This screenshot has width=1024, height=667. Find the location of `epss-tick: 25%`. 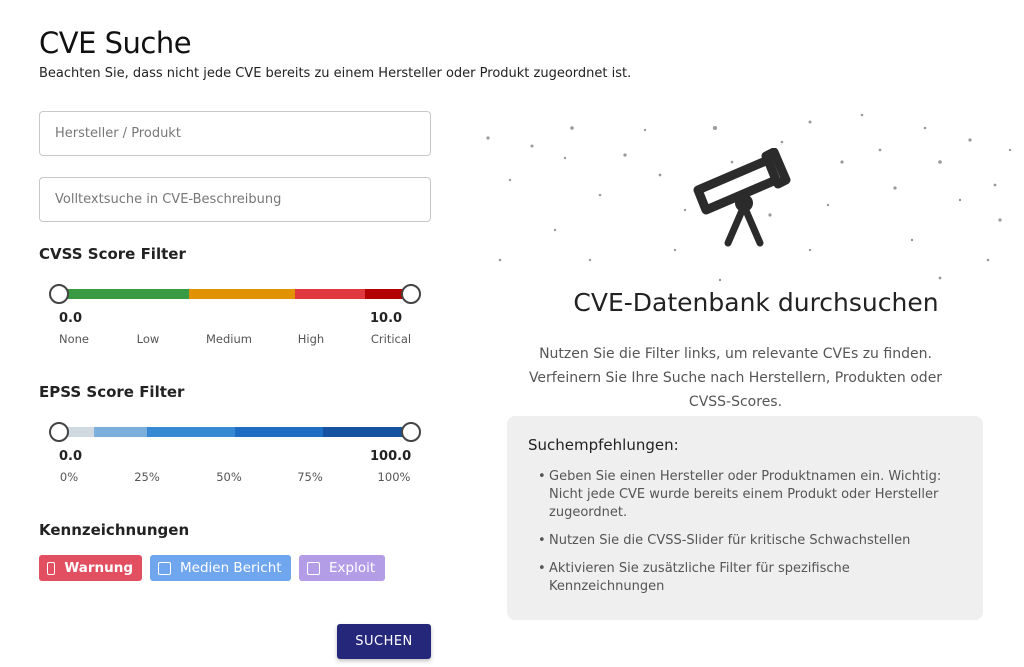

epss-tick: 25% is located at coordinates (147, 477).